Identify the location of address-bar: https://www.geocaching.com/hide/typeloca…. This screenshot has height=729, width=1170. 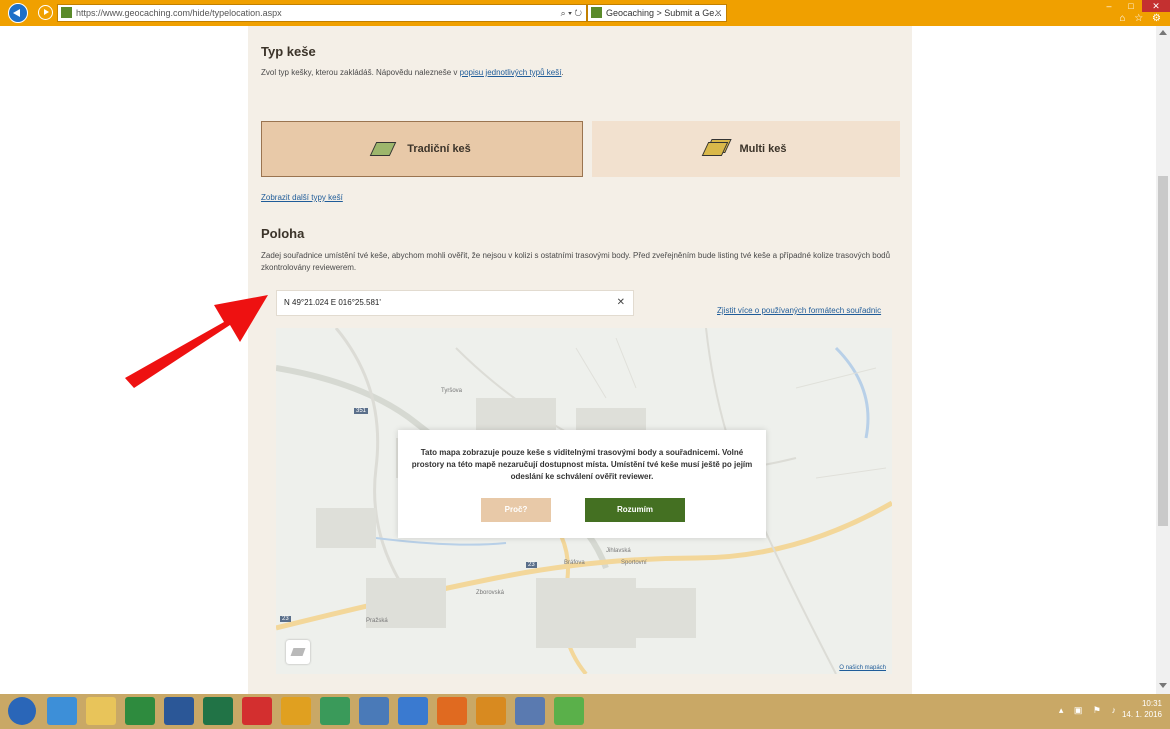
(322, 13).